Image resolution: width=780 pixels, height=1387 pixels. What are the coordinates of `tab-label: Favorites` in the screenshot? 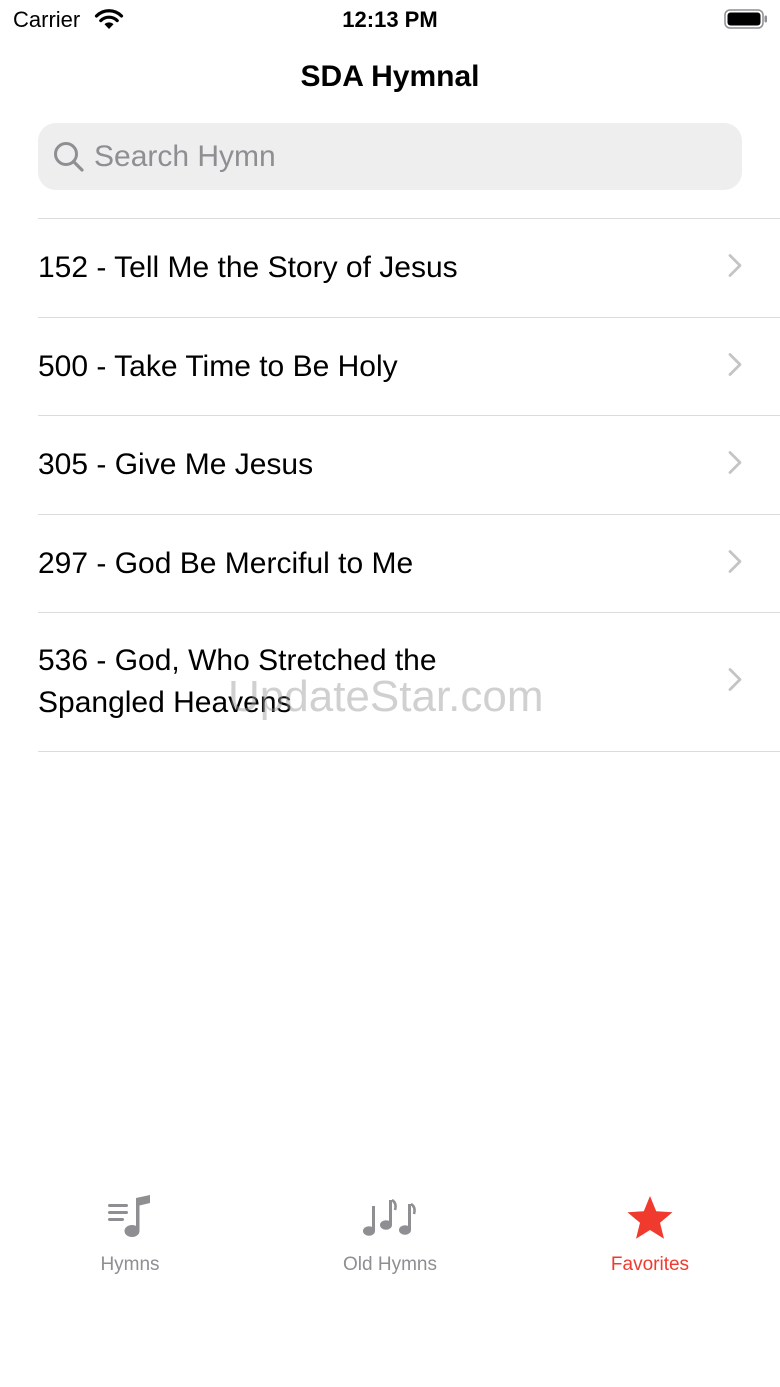 It's located at (650, 1264).